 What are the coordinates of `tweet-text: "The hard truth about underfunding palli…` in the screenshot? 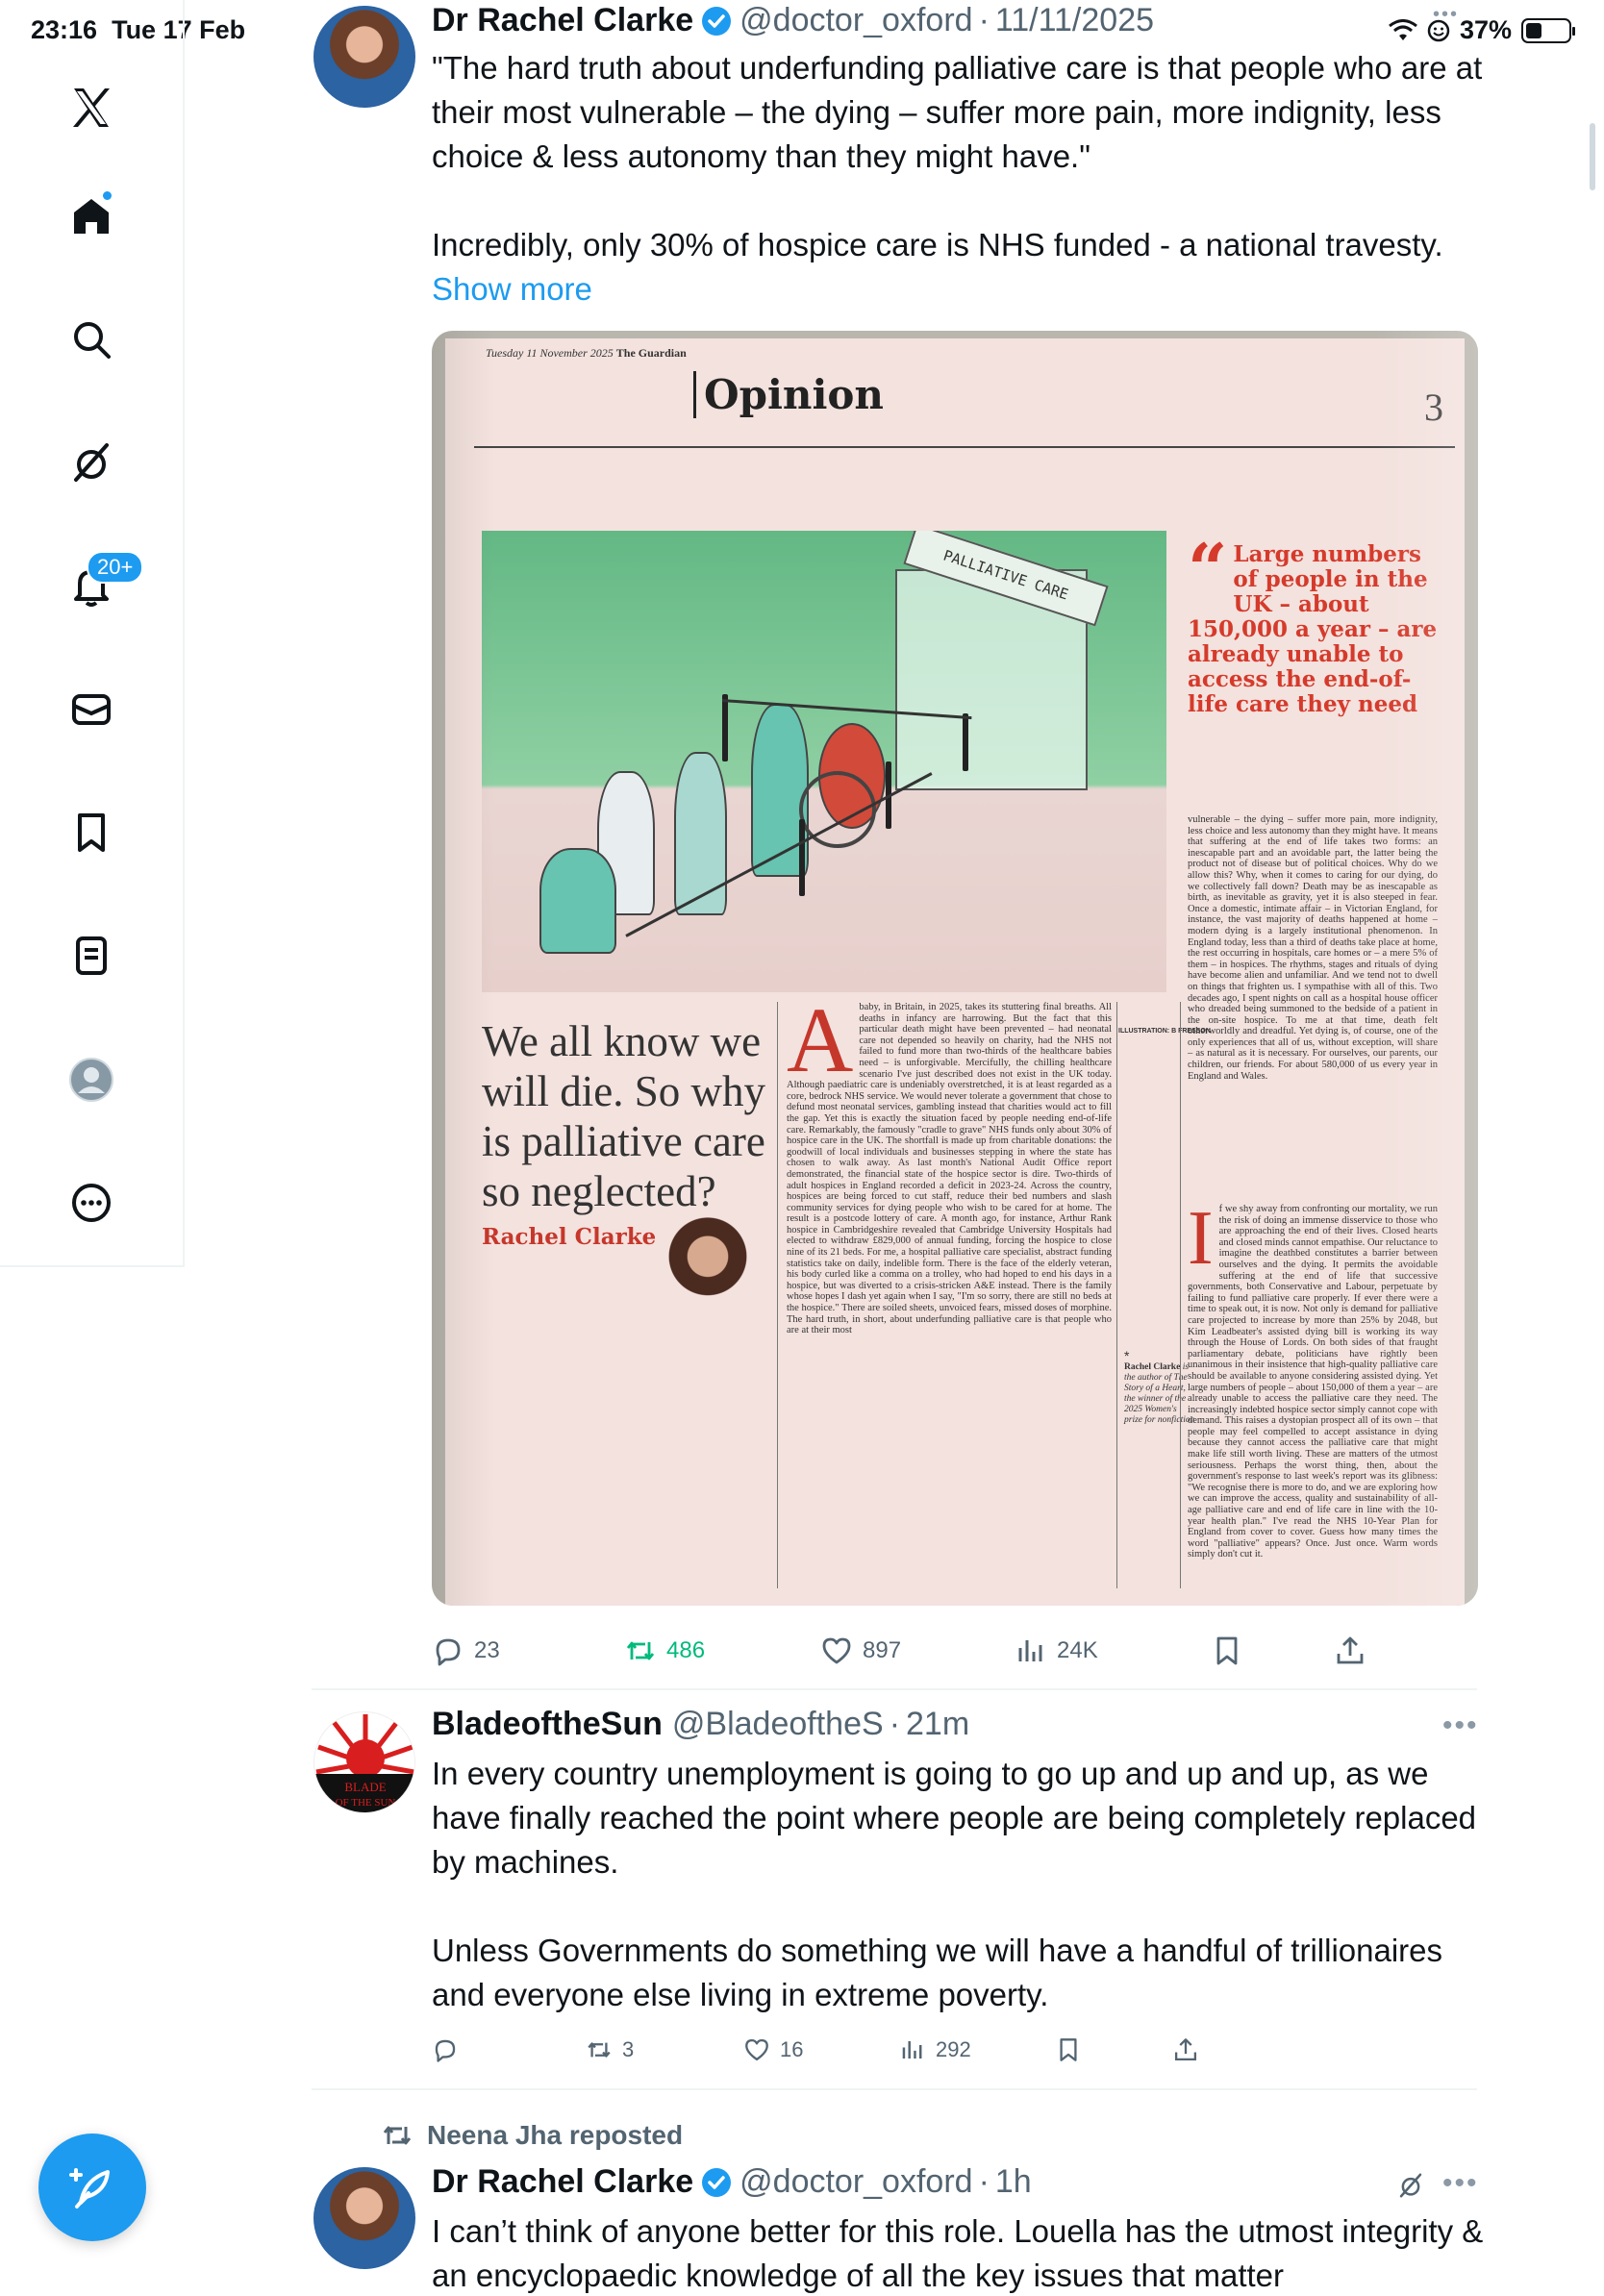 It's located at (961, 179).